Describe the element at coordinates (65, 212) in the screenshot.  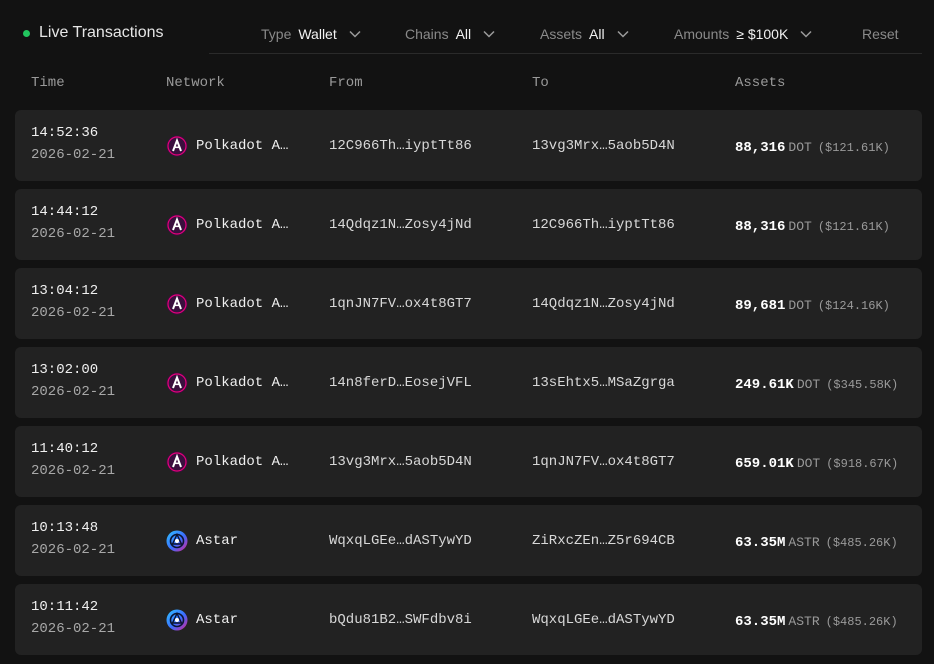
I see `tx-time: 14:44:12` at that location.